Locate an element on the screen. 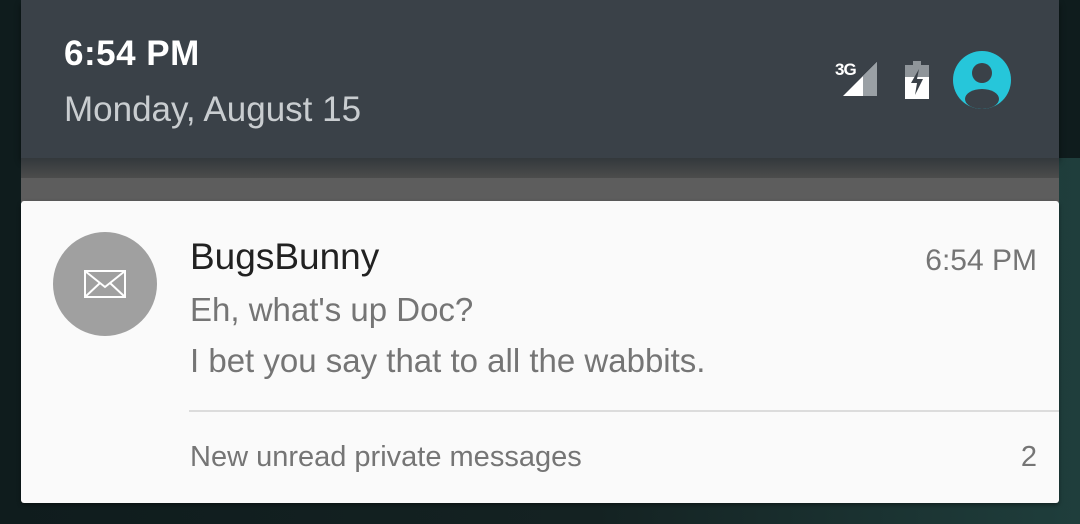 The image size is (1080, 524). notification-summary: New unread private messages is located at coordinates (386, 457).